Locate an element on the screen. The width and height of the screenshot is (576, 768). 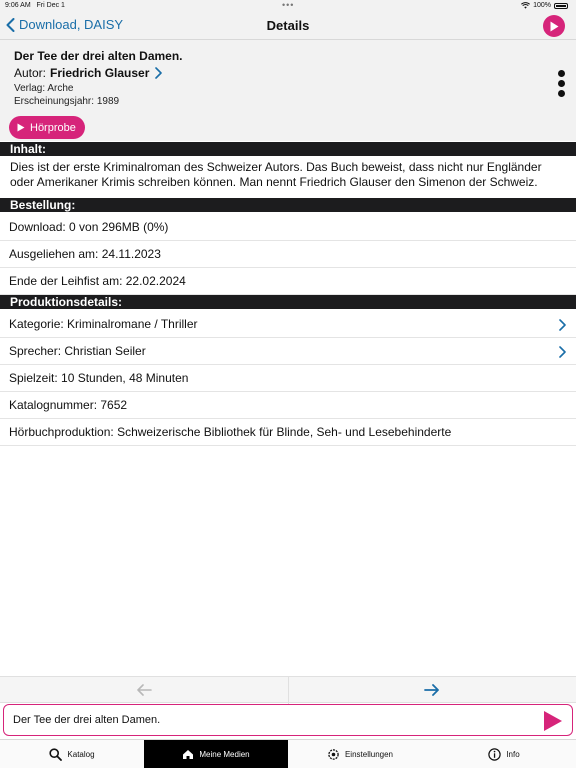
category-label: Kategorie: Kriminalromane / Thriller is located at coordinates (103, 324).